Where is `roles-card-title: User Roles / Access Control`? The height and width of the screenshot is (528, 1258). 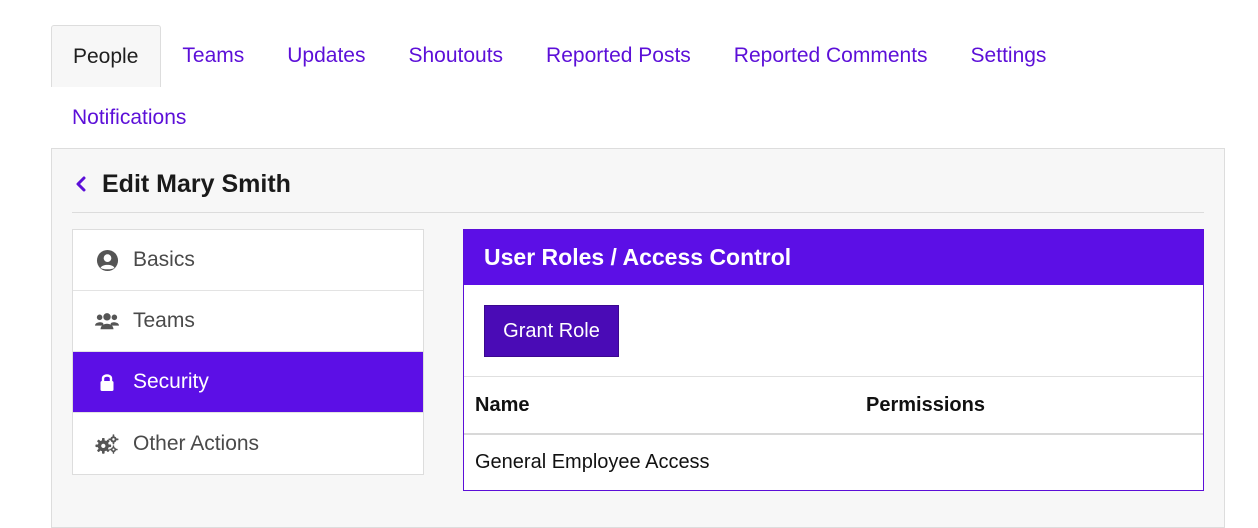 roles-card-title: User Roles / Access Control is located at coordinates (833, 257).